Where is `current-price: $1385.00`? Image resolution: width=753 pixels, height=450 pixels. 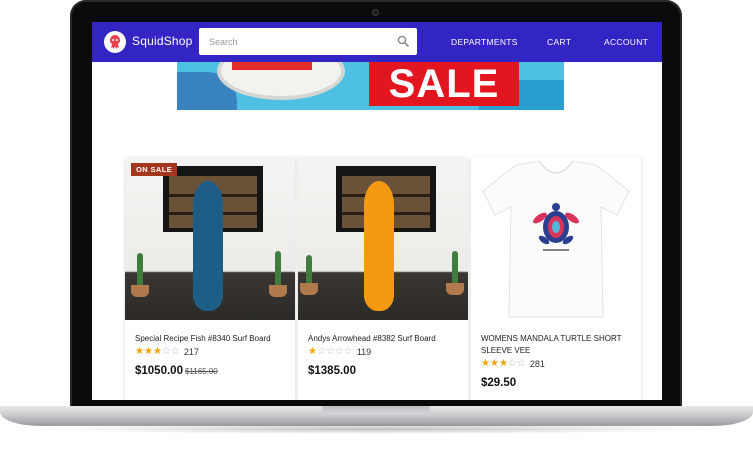 current-price: $1385.00 is located at coordinates (332, 371).